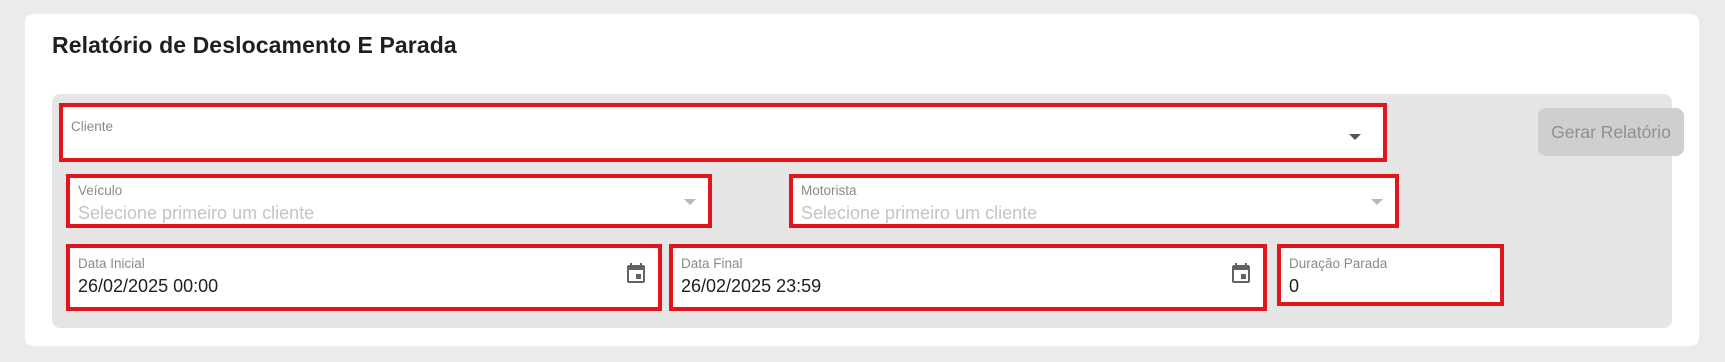 The height and width of the screenshot is (362, 1725). Describe the element at coordinates (92, 126) in the screenshot. I see `cliente-label: Cliente` at that location.